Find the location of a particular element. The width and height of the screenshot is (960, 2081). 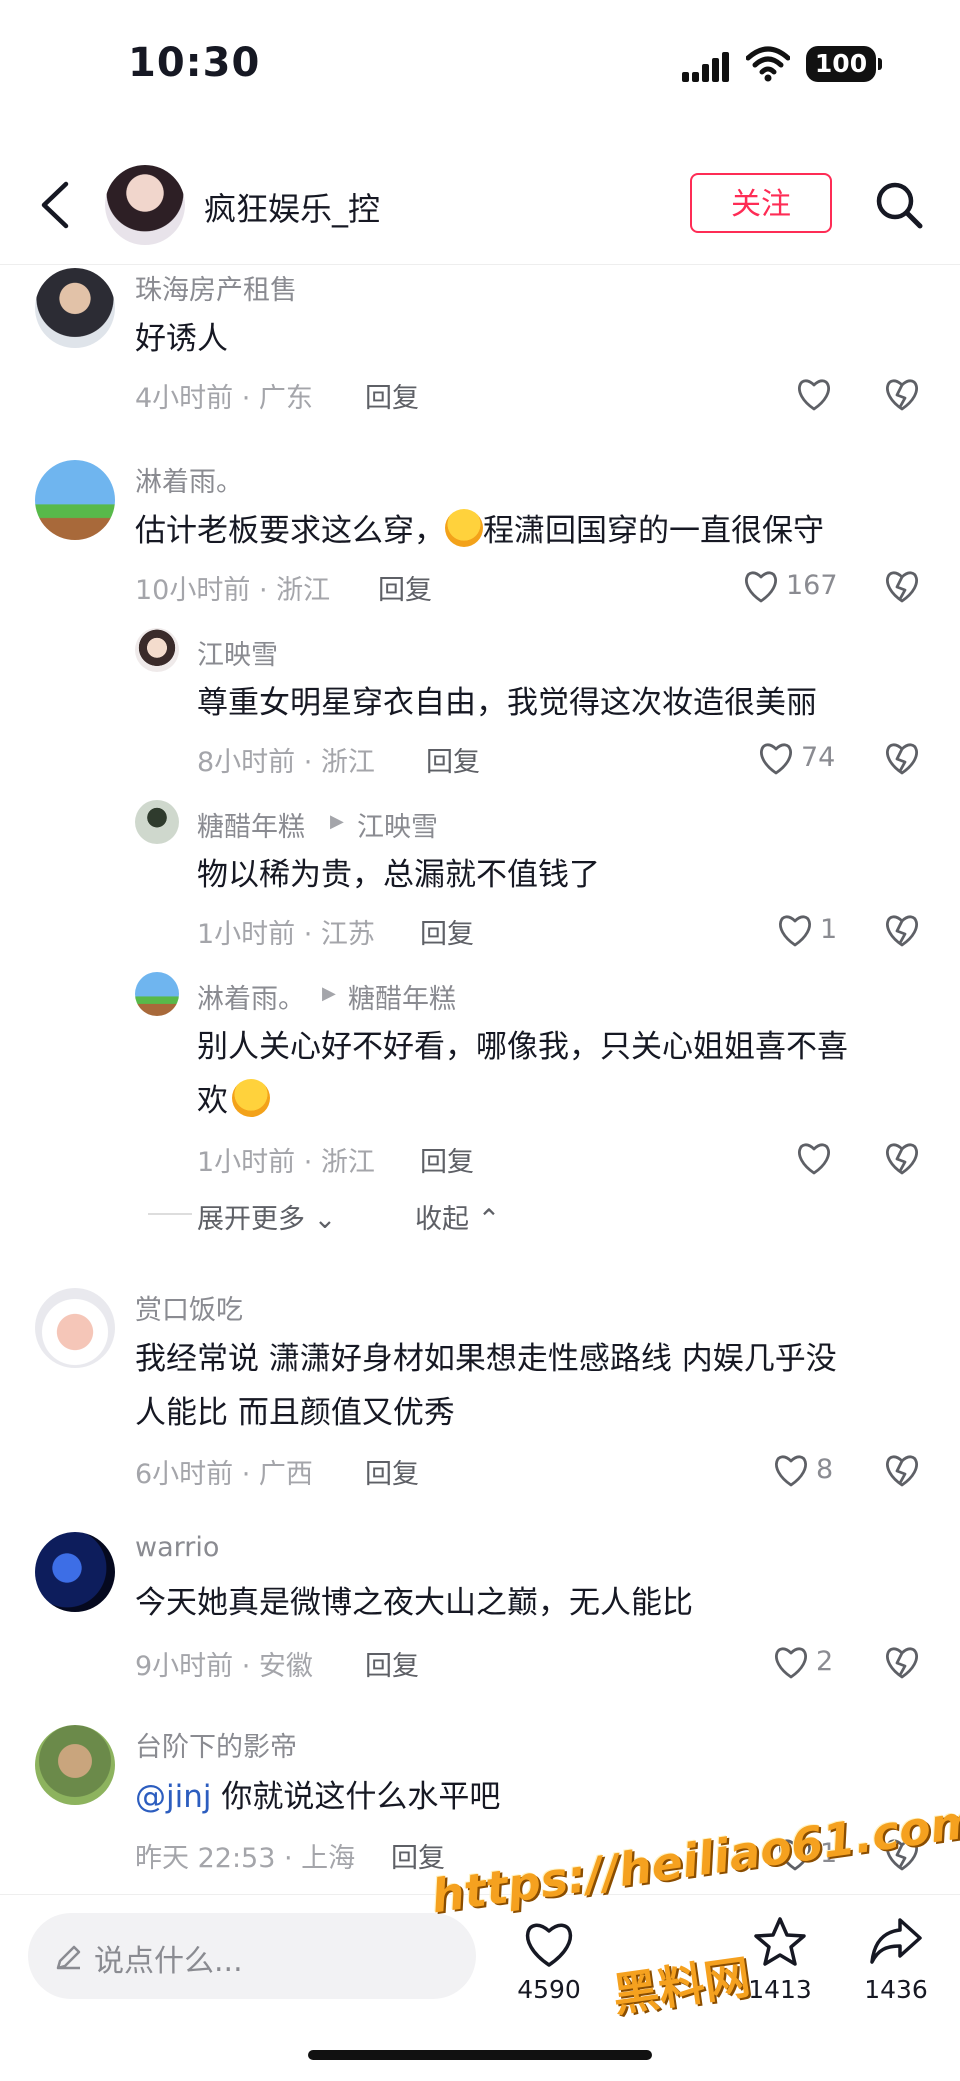

reply-to-username: 江映雪 is located at coordinates (397, 824).